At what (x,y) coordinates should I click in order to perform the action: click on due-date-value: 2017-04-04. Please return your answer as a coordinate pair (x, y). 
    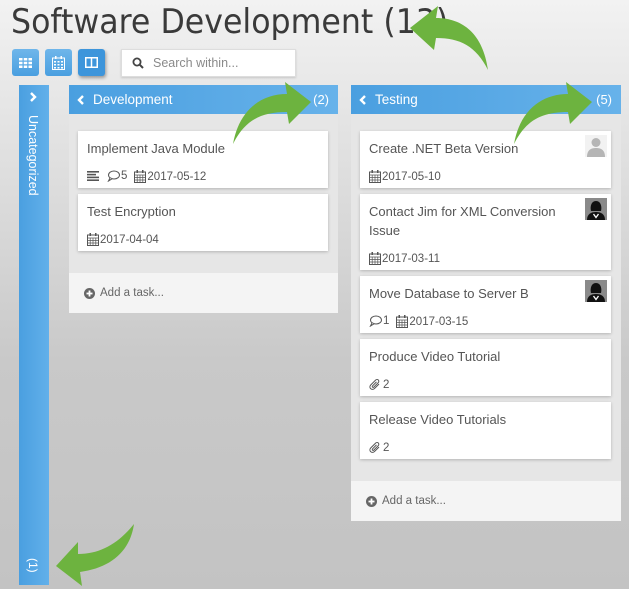
    Looking at the image, I should click on (129, 239).